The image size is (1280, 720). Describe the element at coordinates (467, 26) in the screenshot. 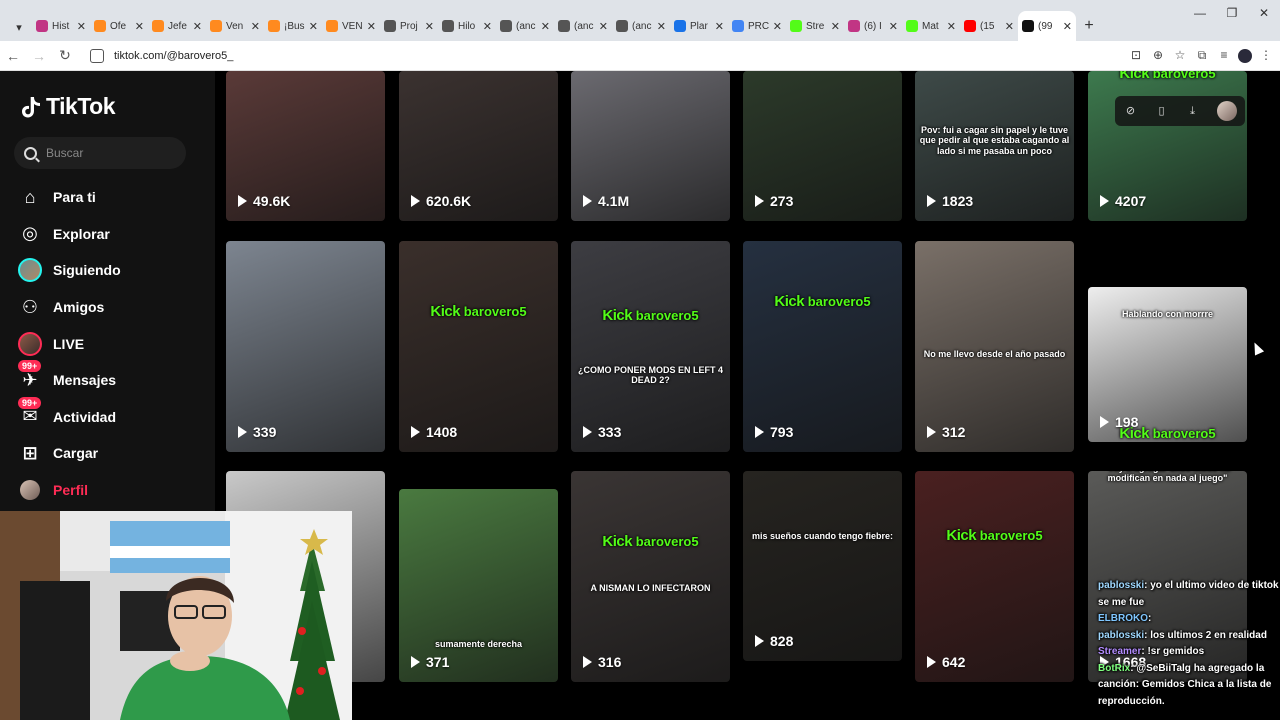

I see `browser-tab: Hilo ✕` at that location.